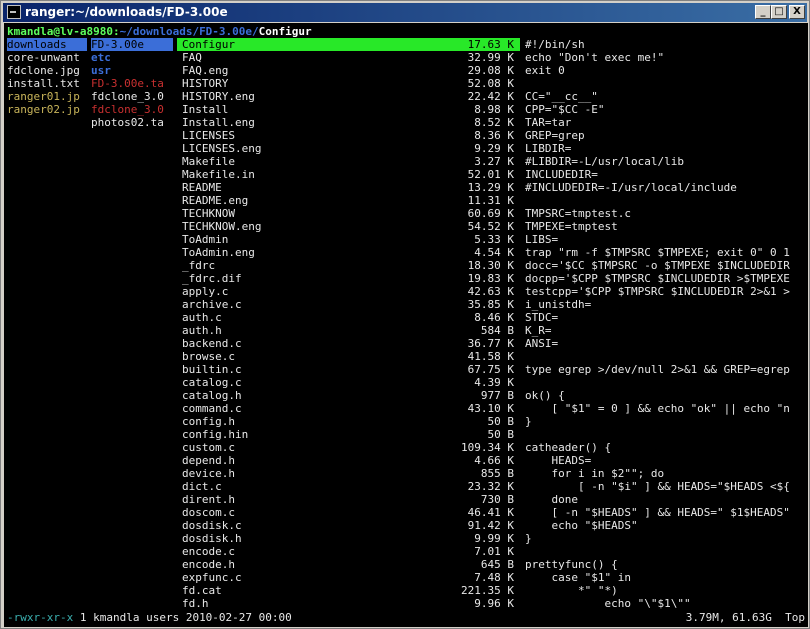  Describe the element at coordinates (561, 174) in the screenshot. I see `preview-line: INCLUDEDIR=` at that location.